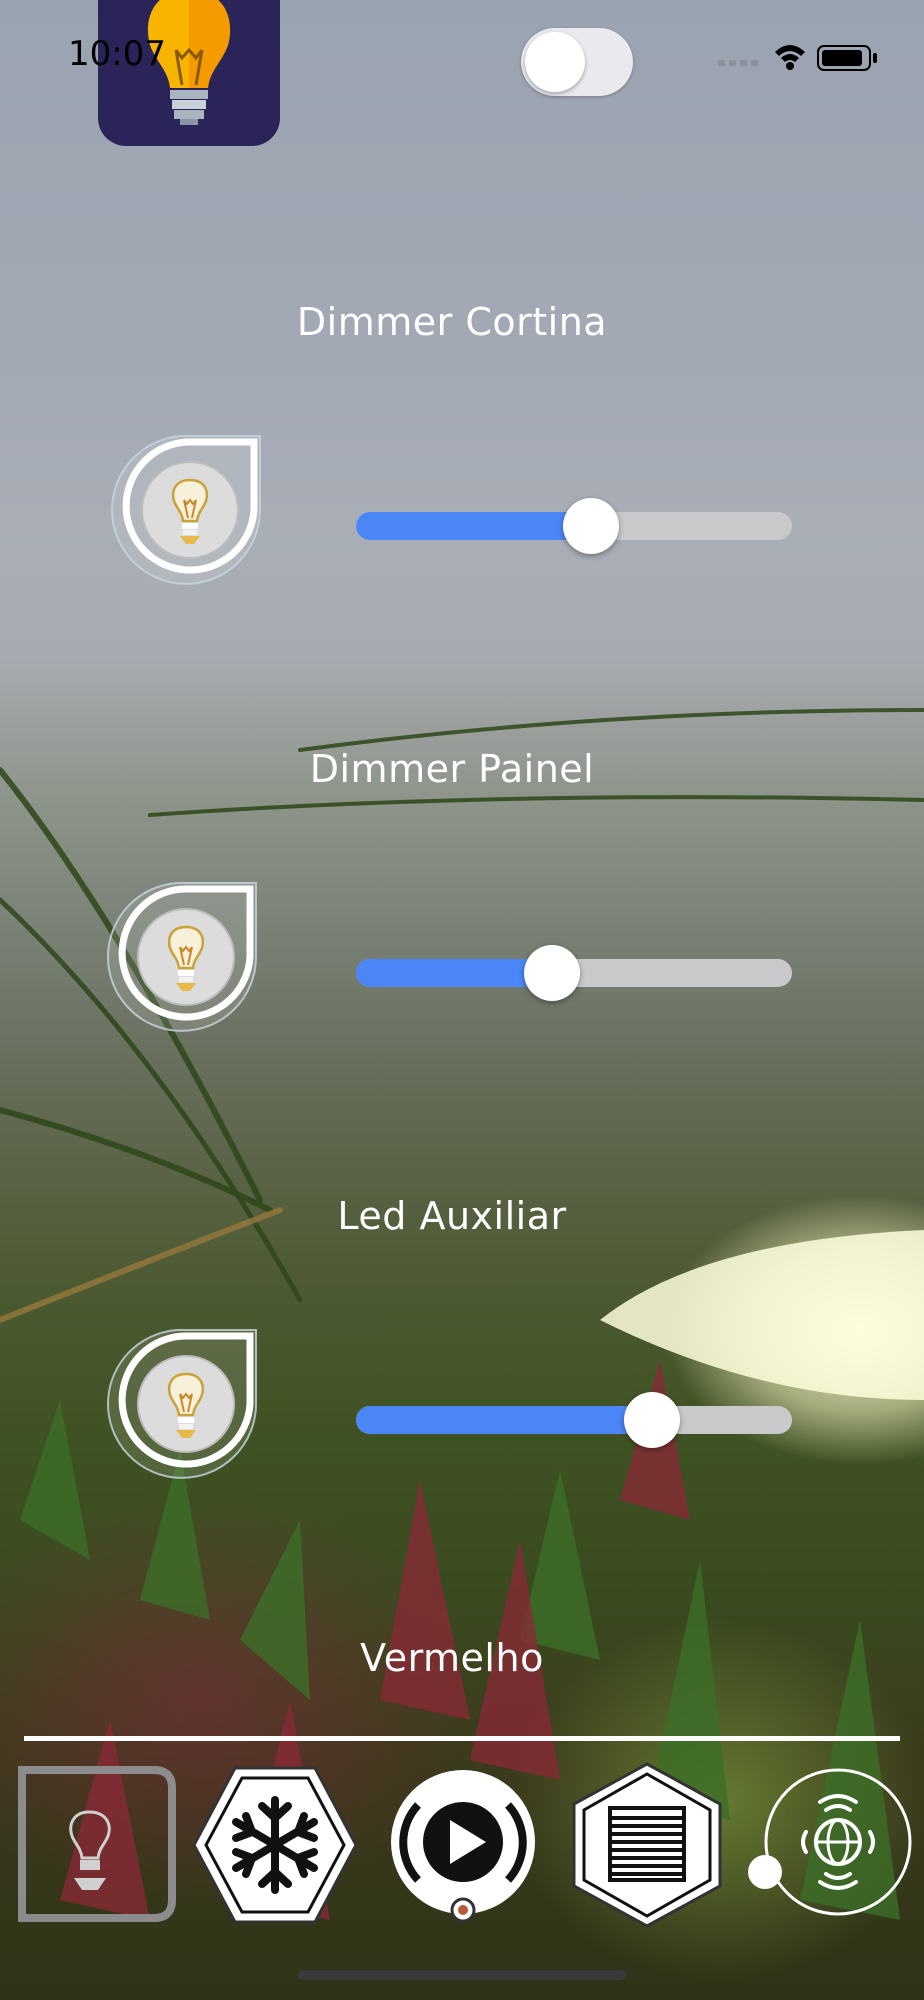 This screenshot has height=2000, width=924. I want to click on snowflake-icon, so click(275, 1845).